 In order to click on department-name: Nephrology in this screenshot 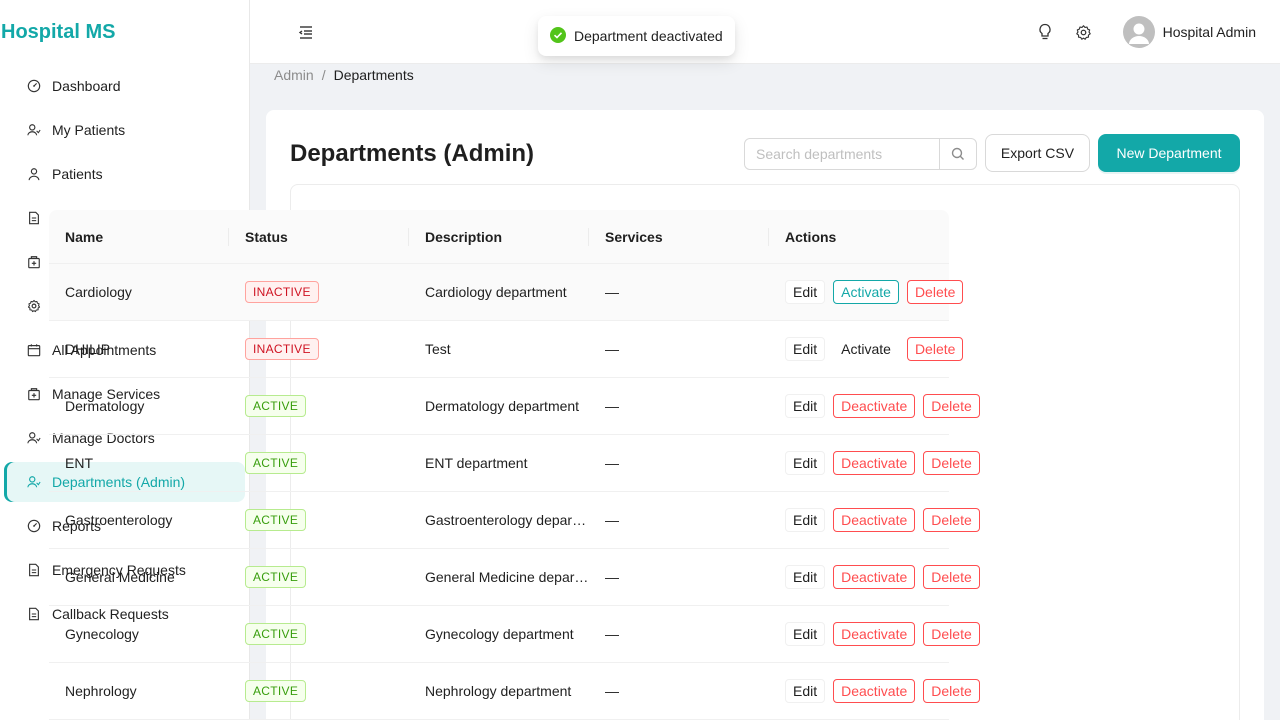, I will do `click(101, 691)`.